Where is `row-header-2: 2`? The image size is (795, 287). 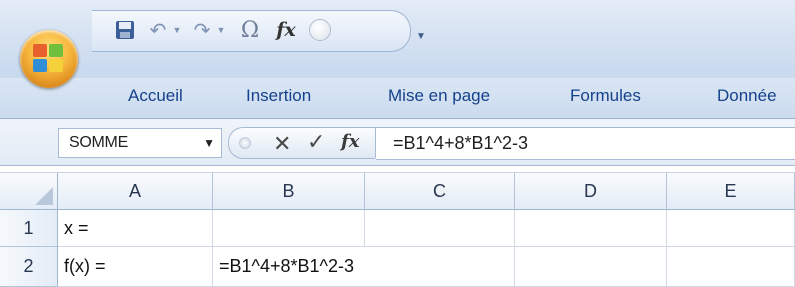 row-header-2: 2 is located at coordinates (29, 267).